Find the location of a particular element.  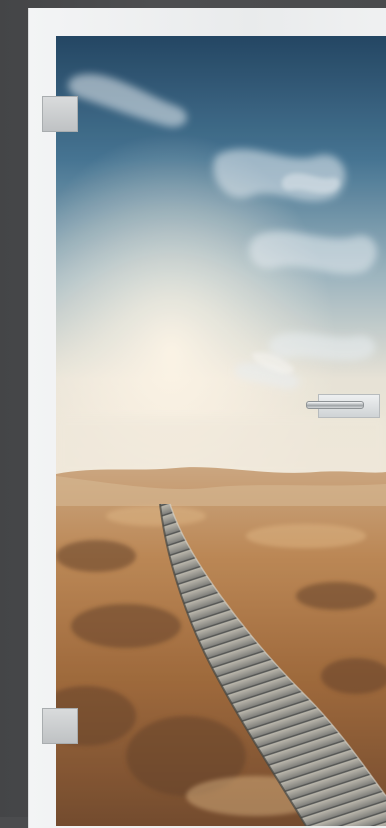

top-hinge is located at coordinates (60, 114).